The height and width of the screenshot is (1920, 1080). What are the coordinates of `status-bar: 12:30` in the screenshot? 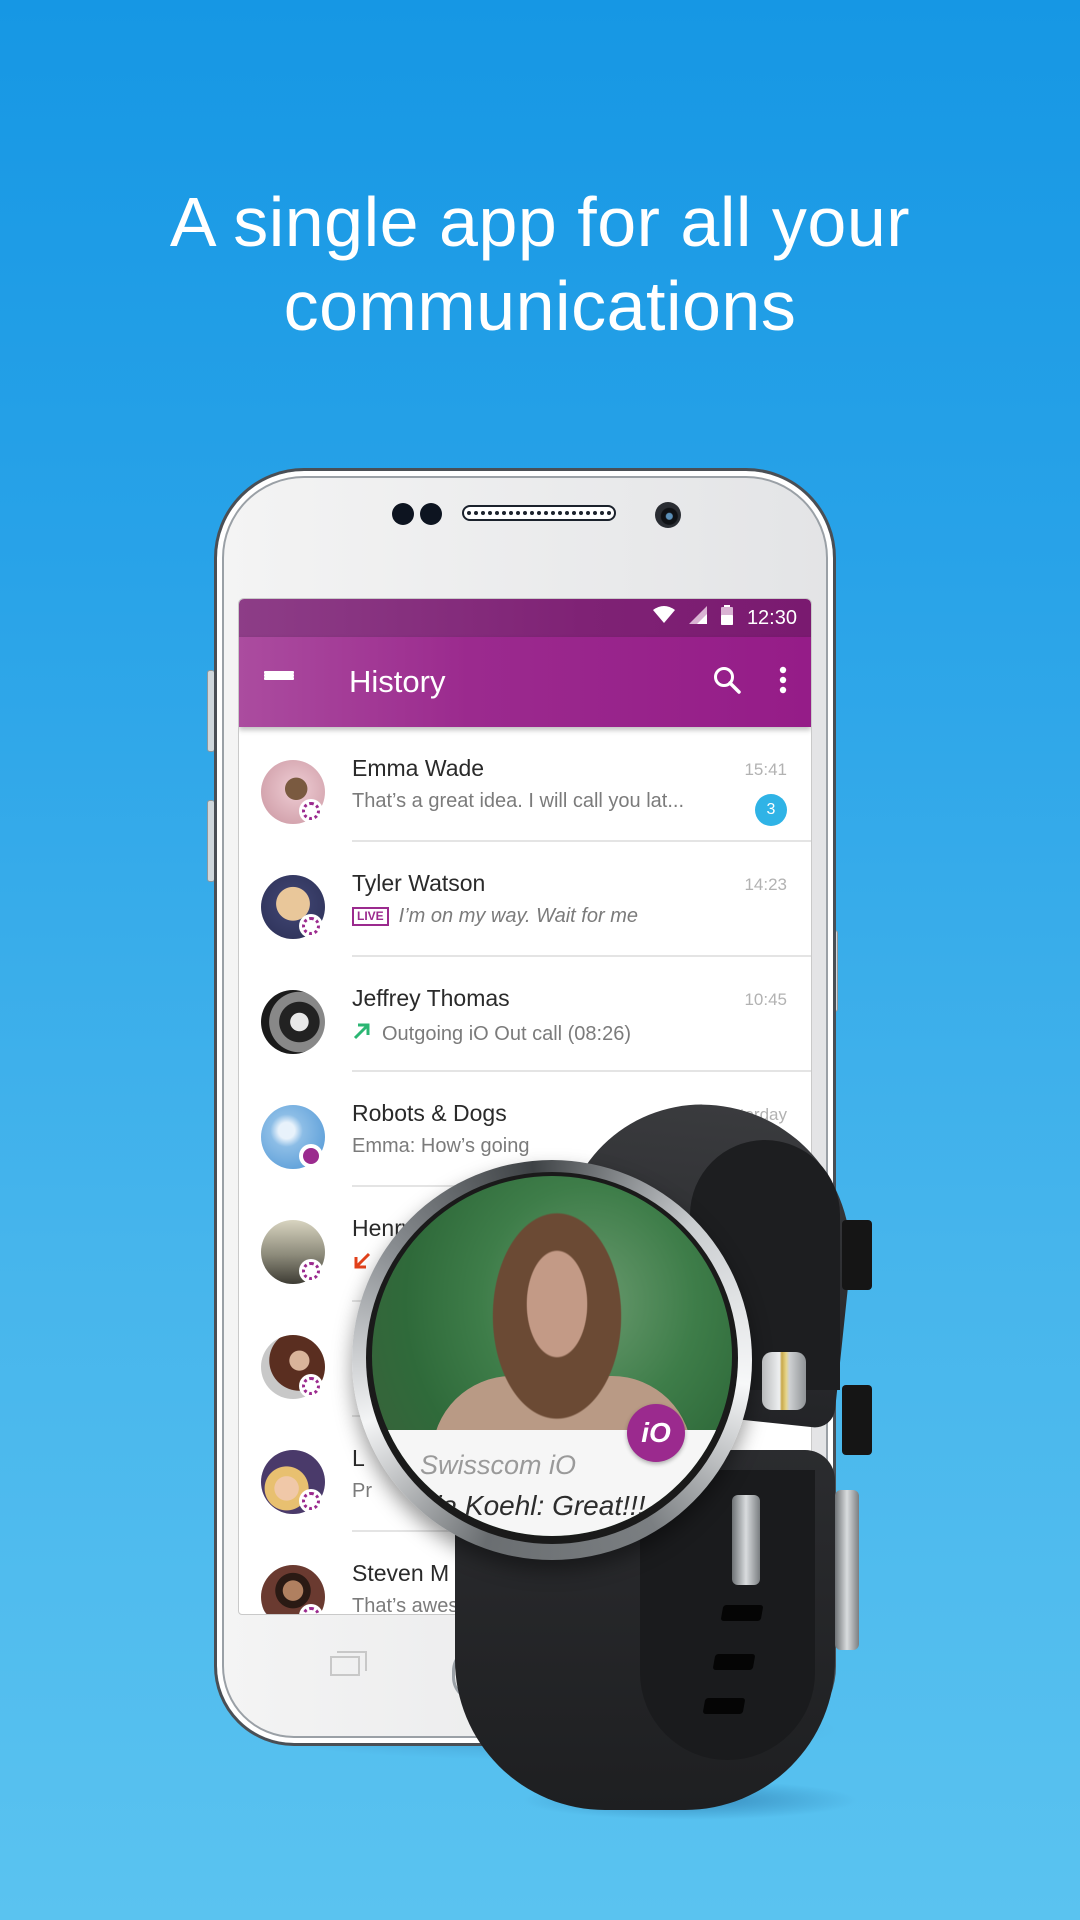 It's located at (525, 618).